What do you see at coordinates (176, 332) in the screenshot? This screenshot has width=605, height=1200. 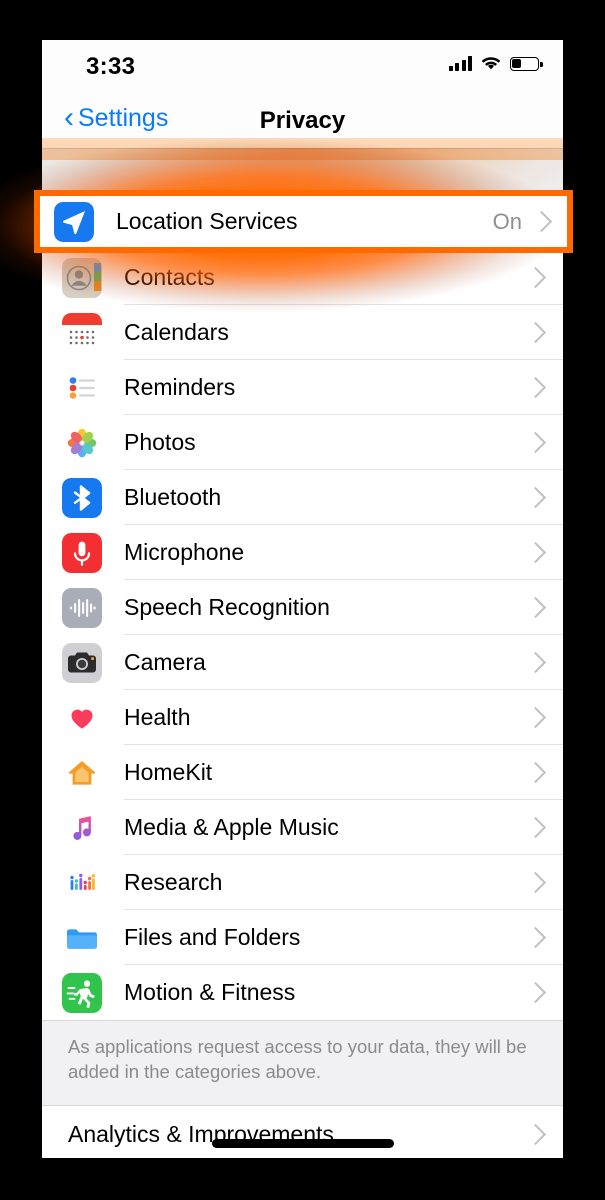 I see `list-item-label: Calendars` at bounding box center [176, 332].